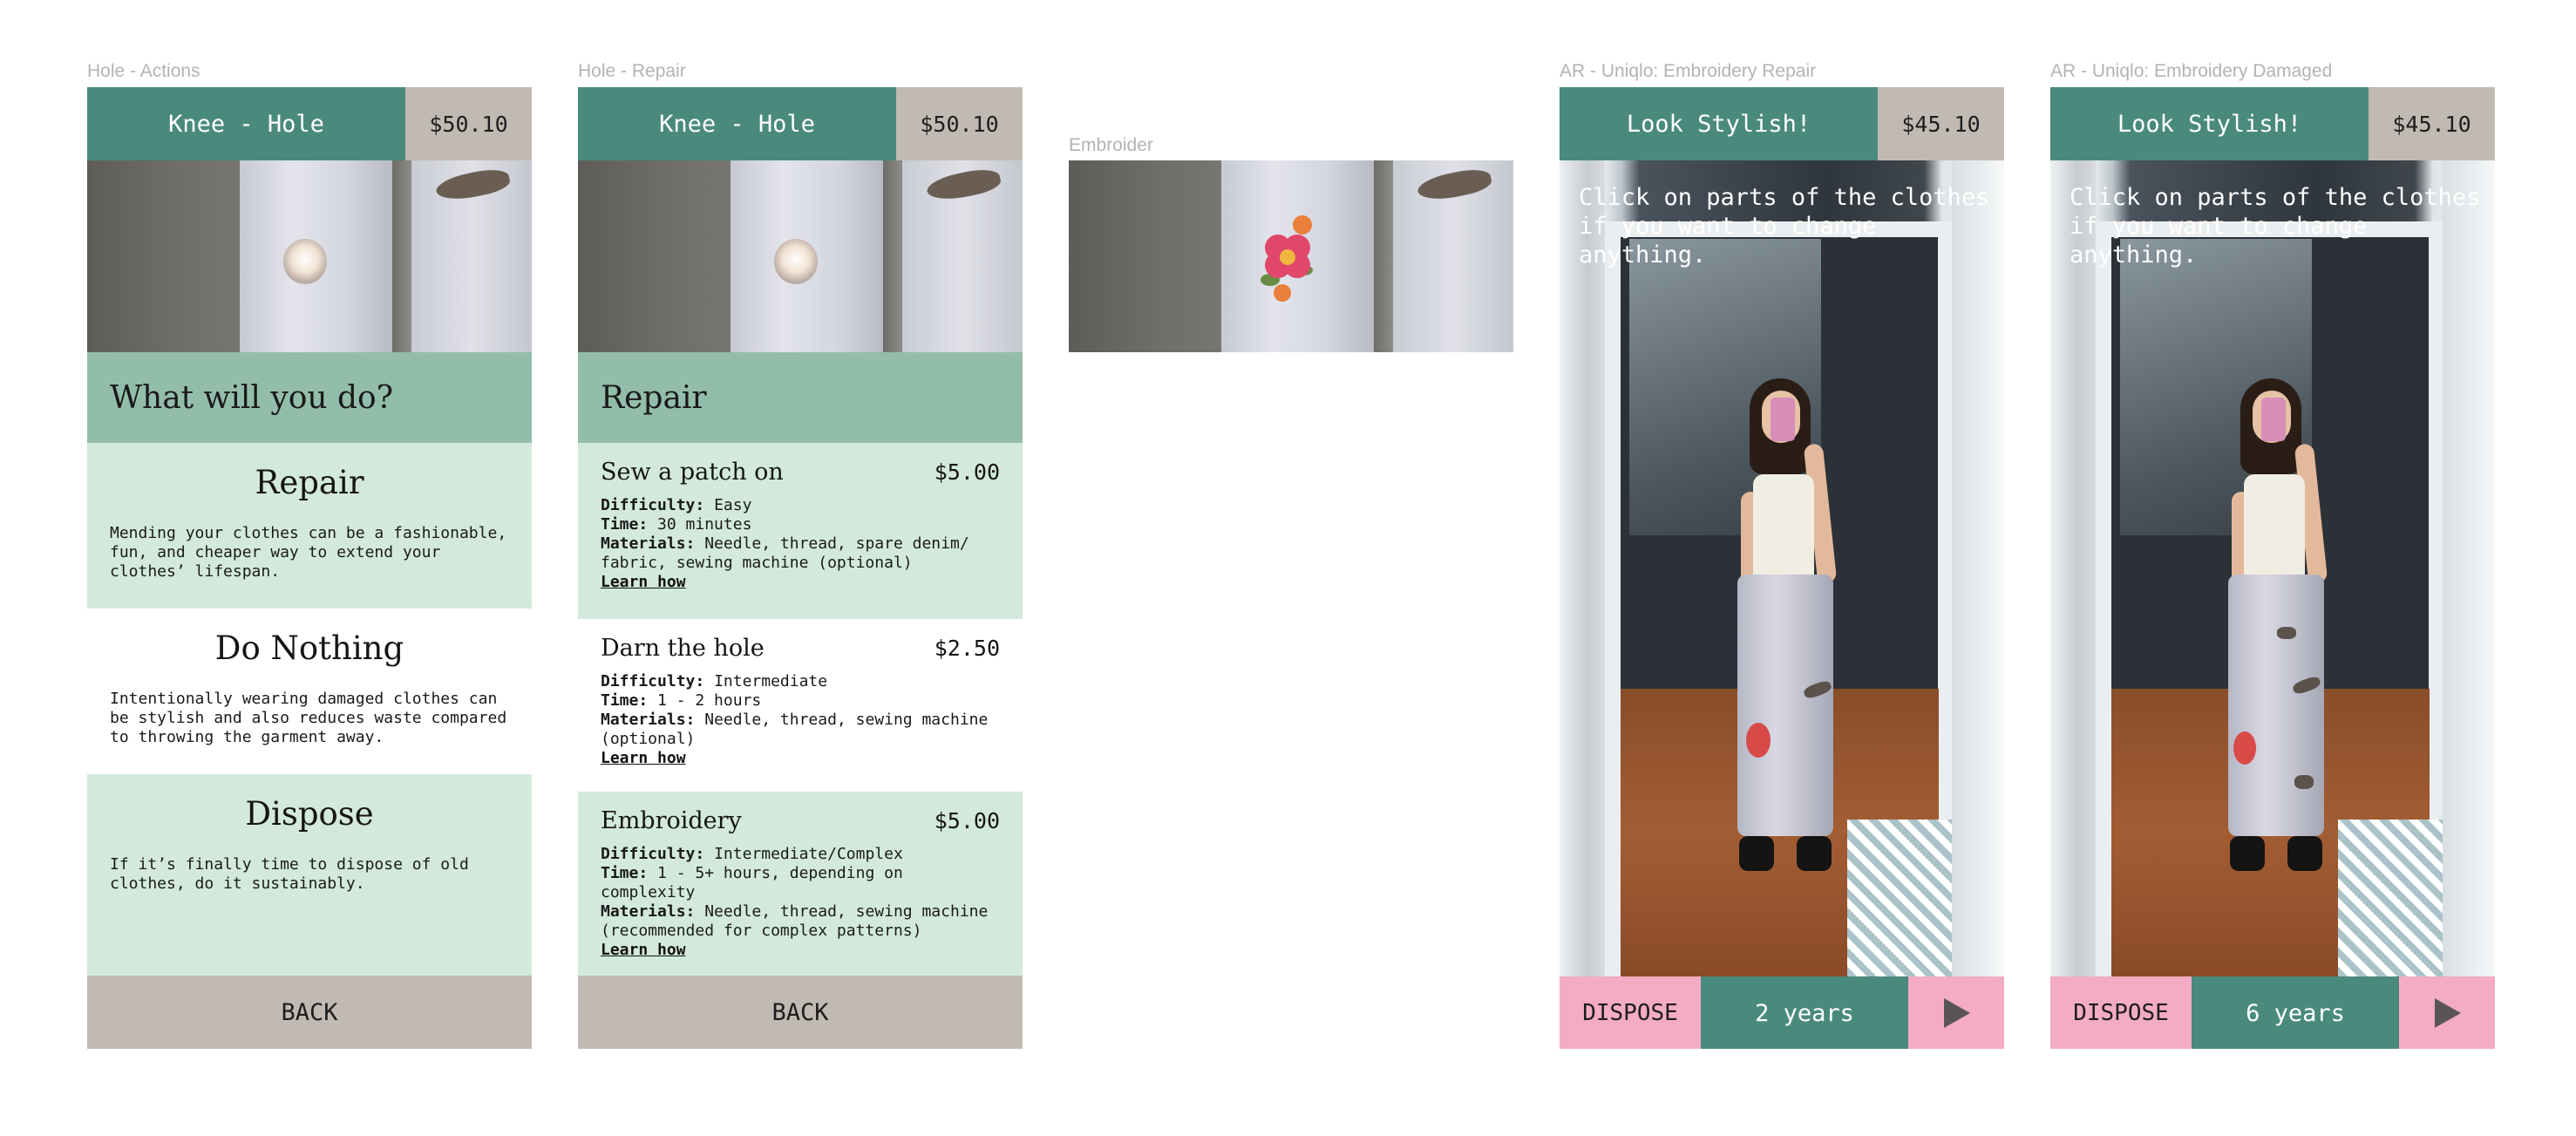 The height and width of the screenshot is (1136, 2576). What do you see at coordinates (683, 648) in the screenshot?
I see `item-name: Darn the hole` at bounding box center [683, 648].